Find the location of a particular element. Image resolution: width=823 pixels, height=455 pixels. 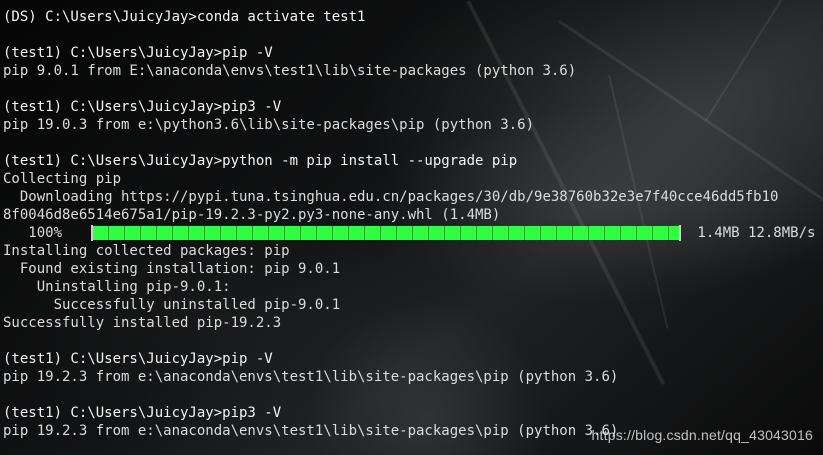

terminal-line-2: (test1) C:\Users\JuicyJay>pip -V is located at coordinates (138, 53).